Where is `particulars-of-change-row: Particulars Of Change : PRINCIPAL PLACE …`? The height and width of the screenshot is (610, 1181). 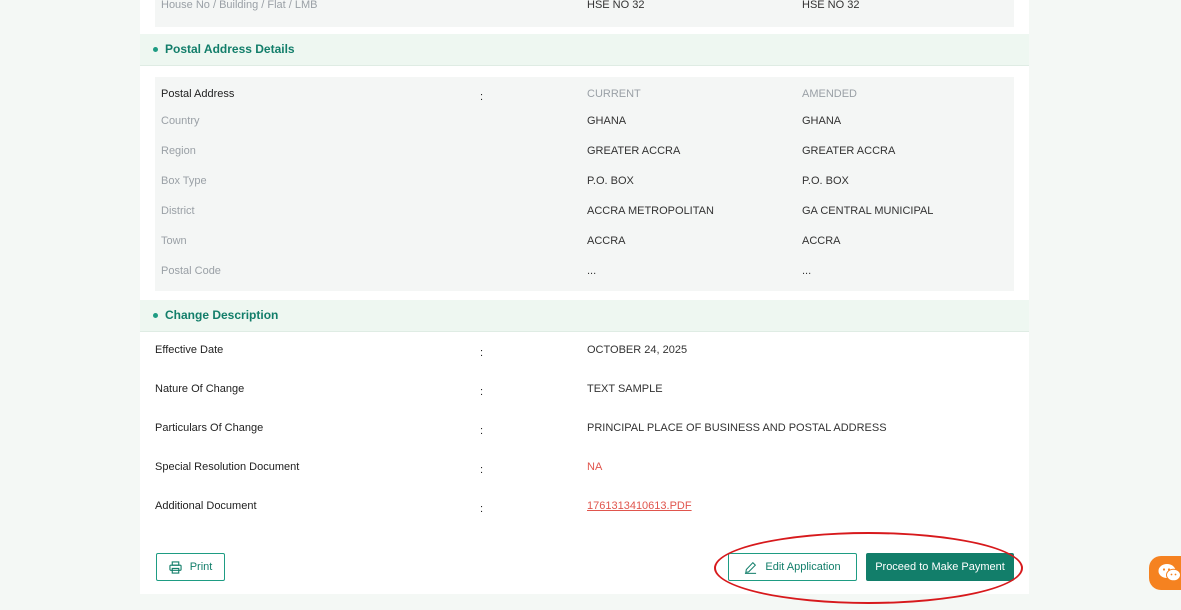
particulars-of-change-row: Particulars Of Change : PRINCIPAL PLACE … is located at coordinates (585, 432).